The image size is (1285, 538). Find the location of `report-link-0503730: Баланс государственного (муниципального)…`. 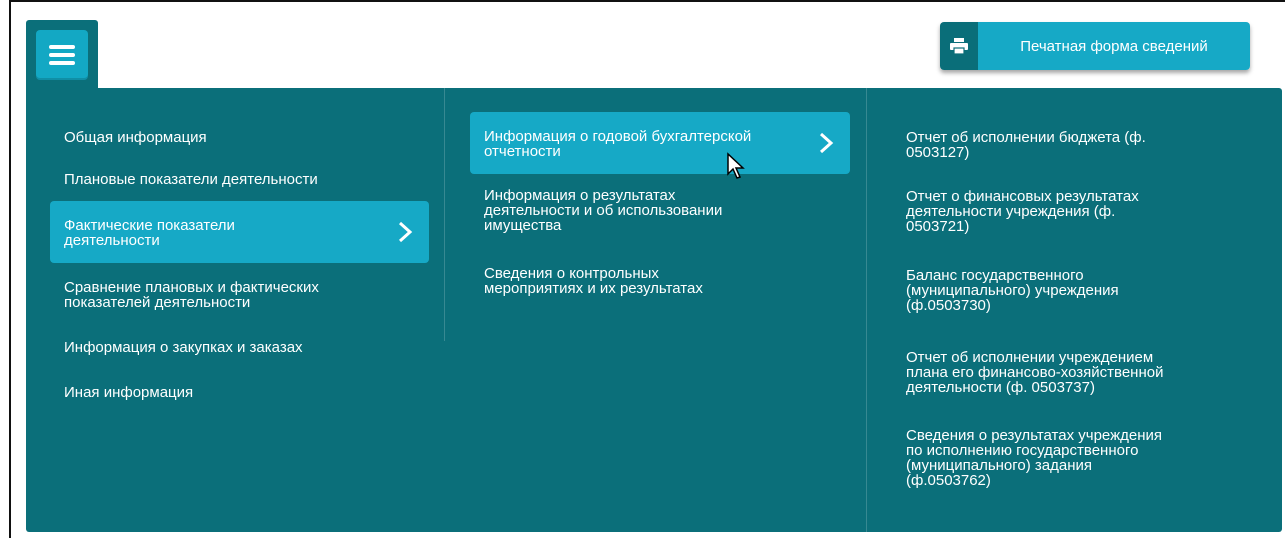

report-link-0503730: Баланс государственного (муниципального)… is located at coordinates (1012, 290).